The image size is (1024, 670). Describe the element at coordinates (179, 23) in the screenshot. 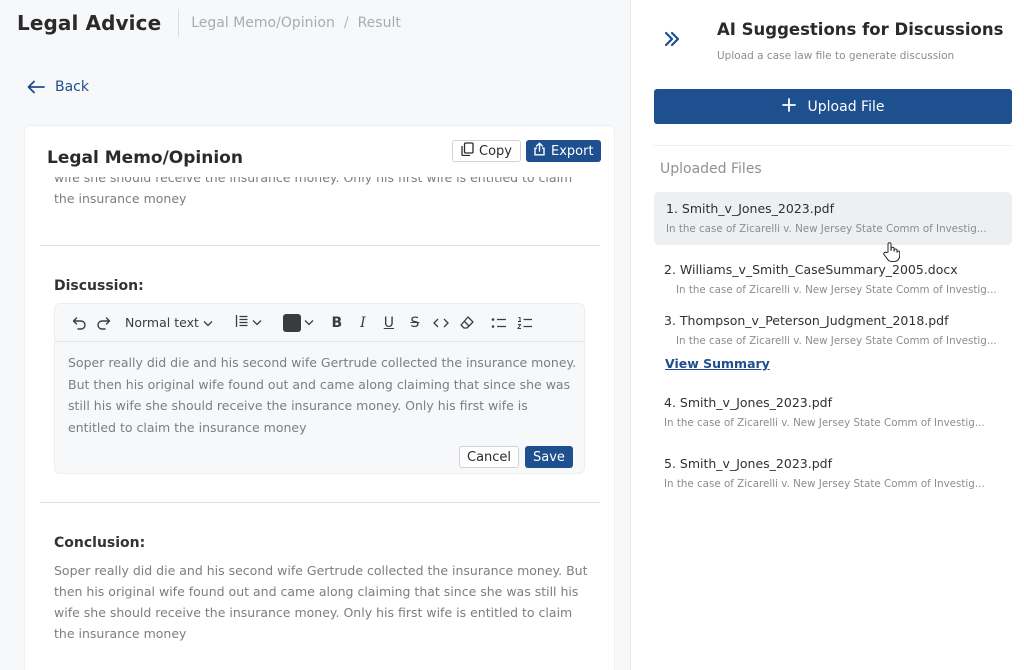

I see `header-divider` at that location.